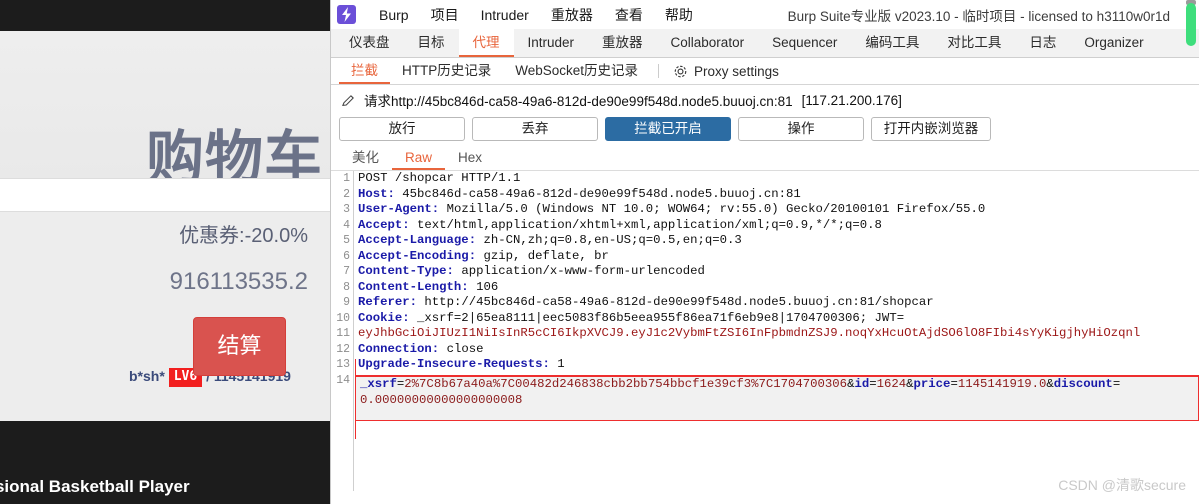  I want to click on coupon-text: 优惠券:-20.0%, so click(243, 236).